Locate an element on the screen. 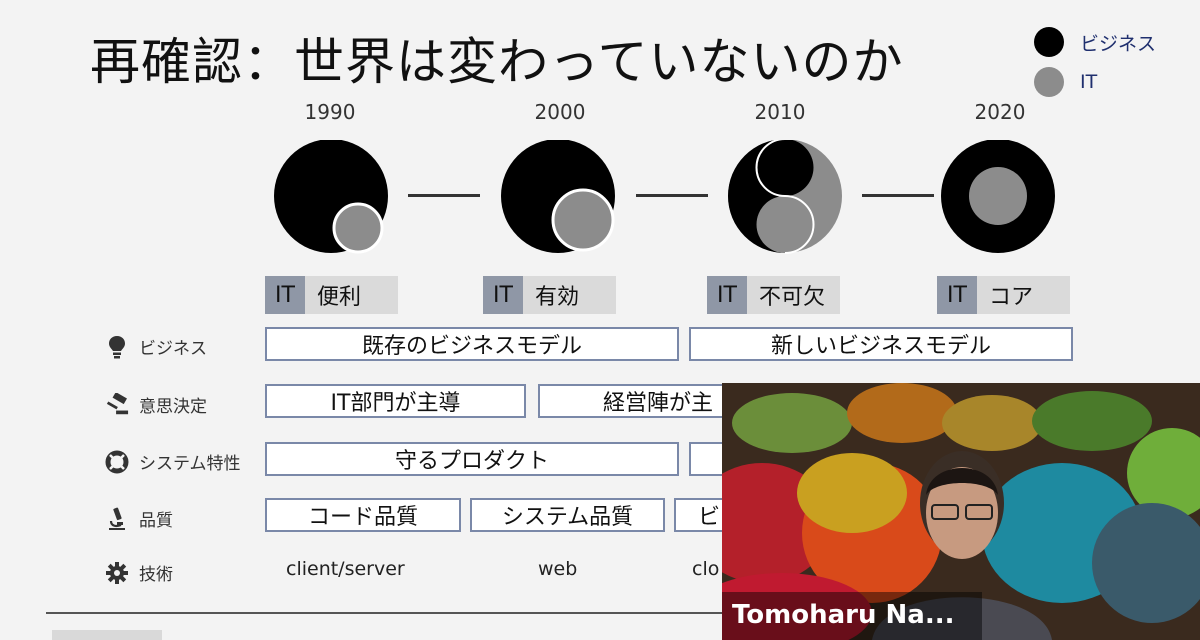  quality-cell: システム品質 is located at coordinates (567, 515).